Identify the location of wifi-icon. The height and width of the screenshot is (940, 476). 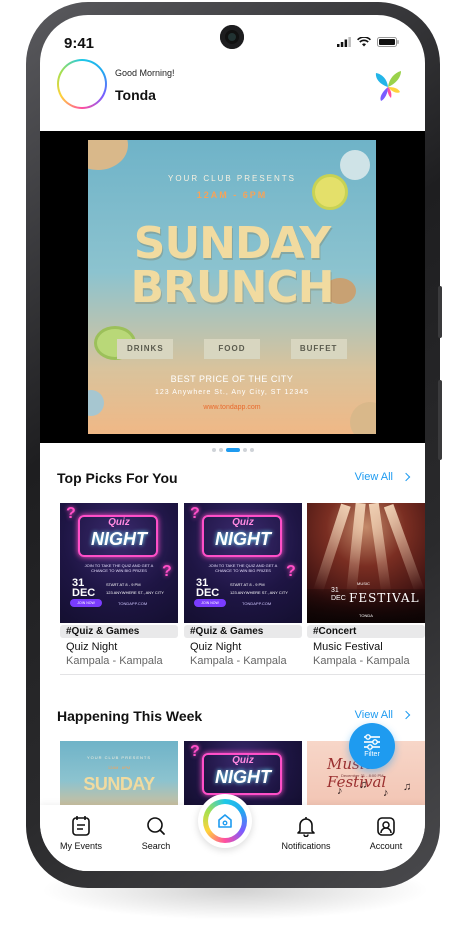
(364, 42).